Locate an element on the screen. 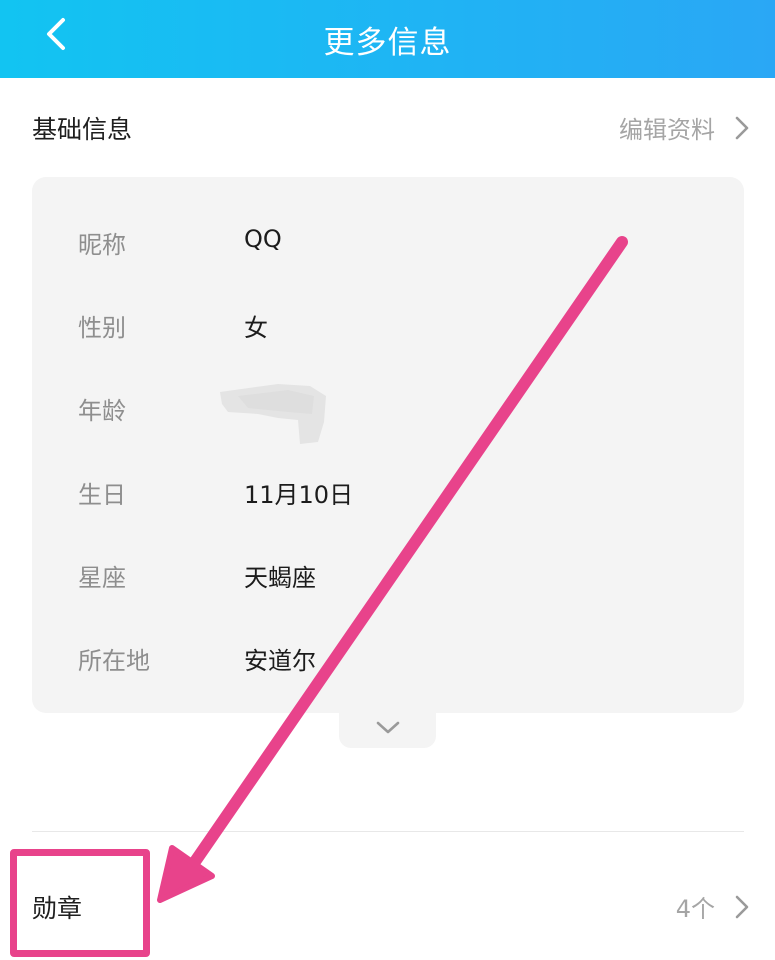  edit-profile-label: 编辑资料 is located at coordinates (667, 130).